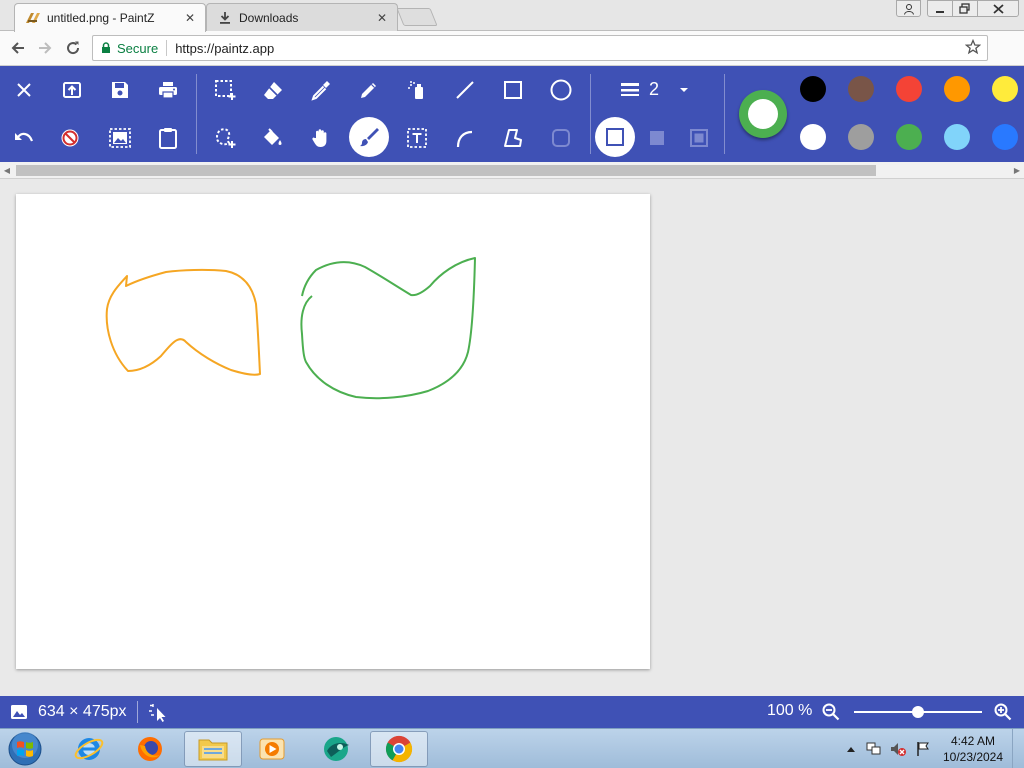  What do you see at coordinates (923, 748) in the screenshot?
I see `action-center-flag-icon` at bounding box center [923, 748].